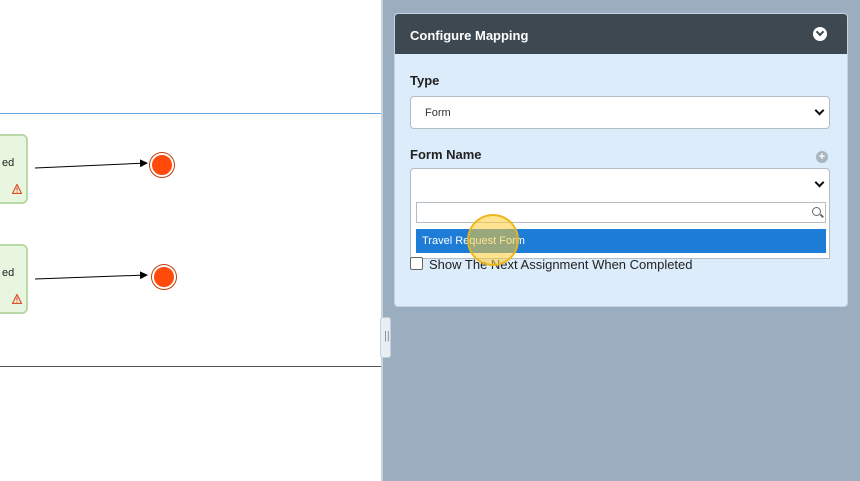 This screenshot has width=860, height=481. I want to click on add-form-icon: +, so click(822, 157).